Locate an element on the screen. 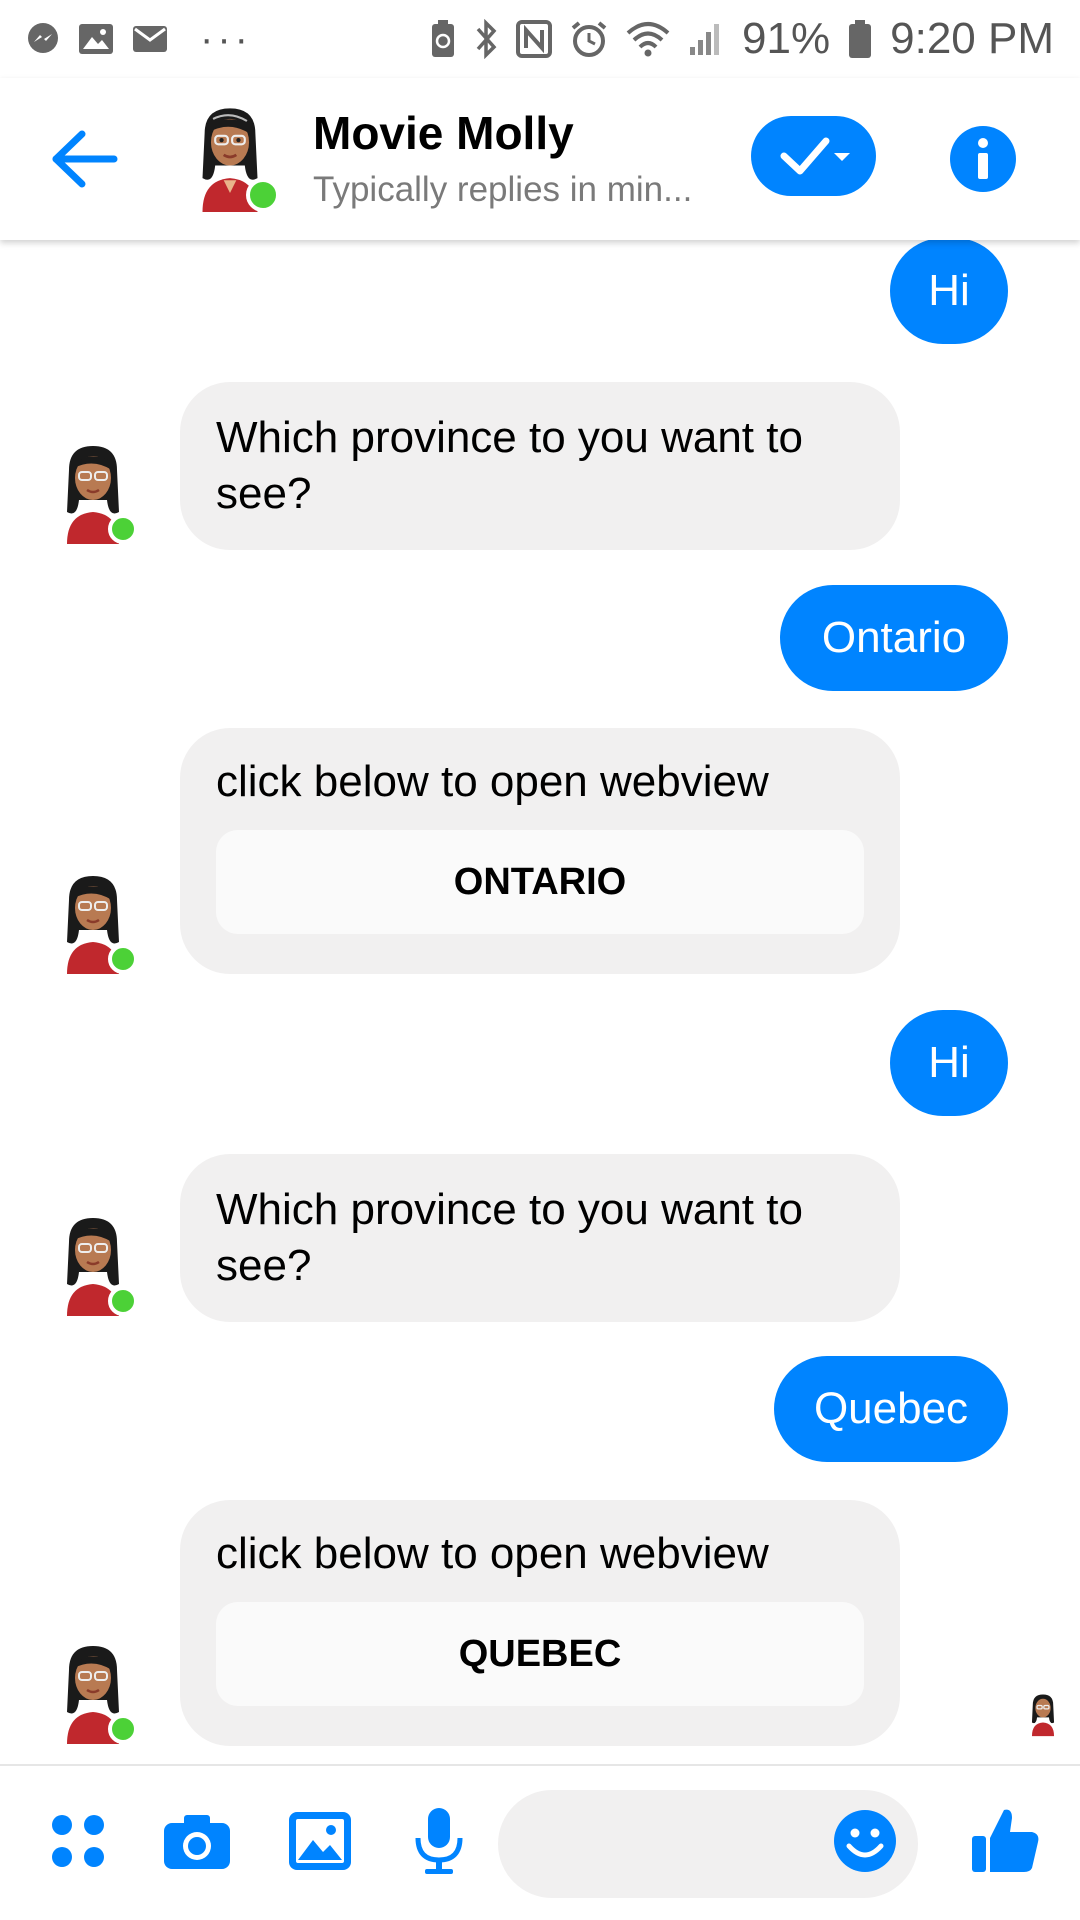 The width and height of the screenshot is (1080, 1920). composer-bar is located at coordinates (540, 1842).